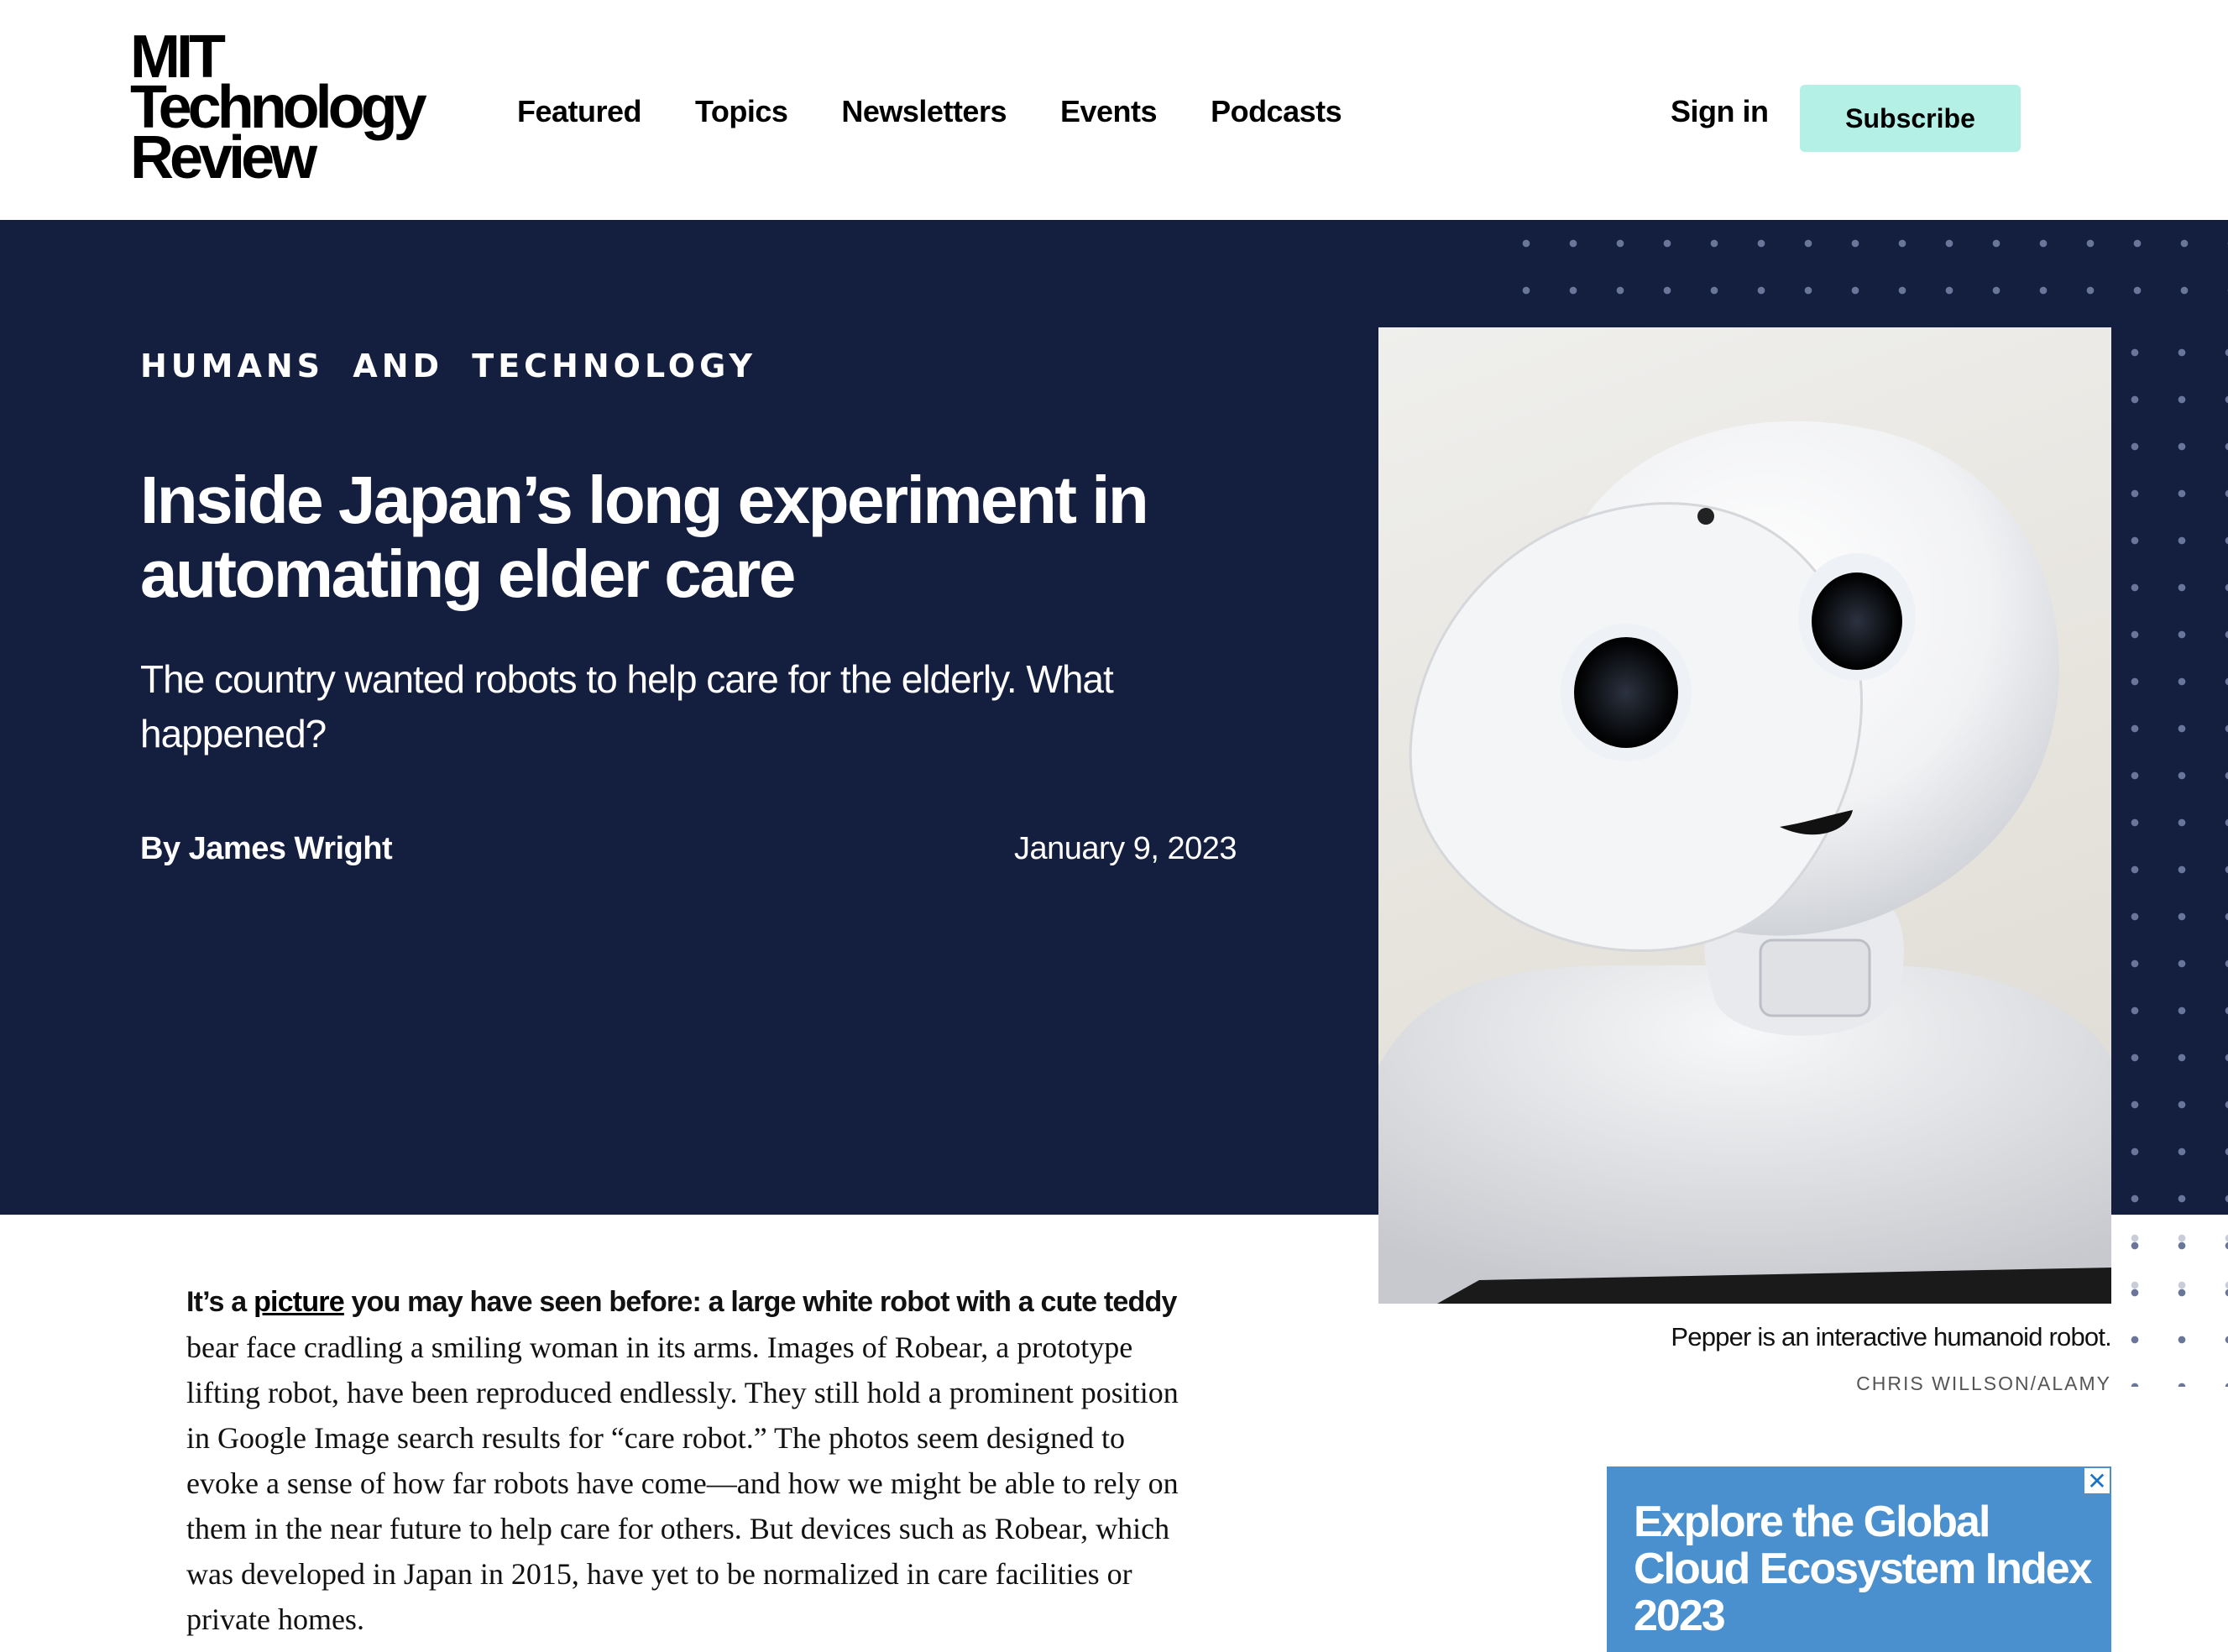  I want to click on sign-in-link: Sign in, so click(1720, 111).